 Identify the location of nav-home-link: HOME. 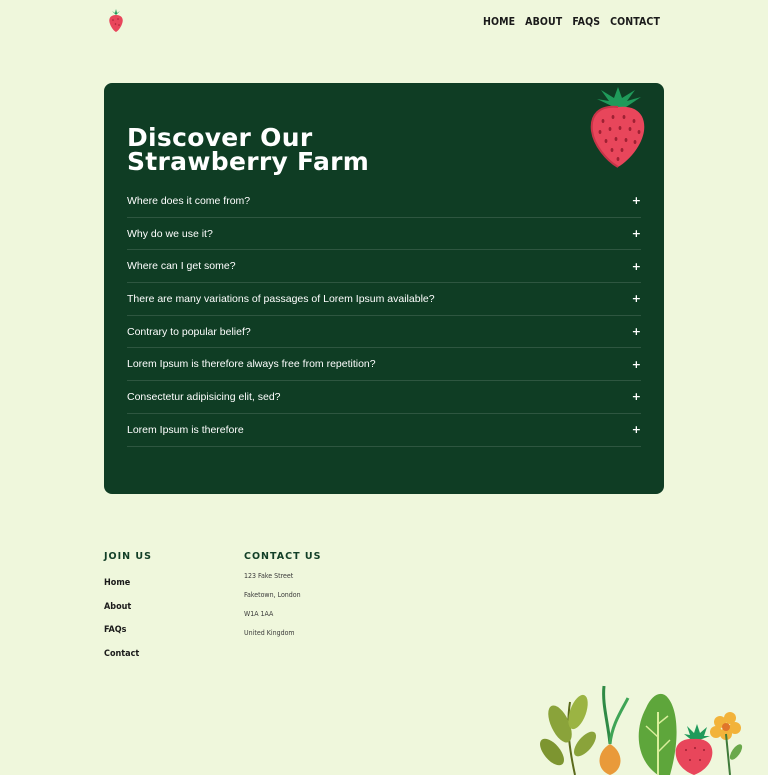
(499, 22).